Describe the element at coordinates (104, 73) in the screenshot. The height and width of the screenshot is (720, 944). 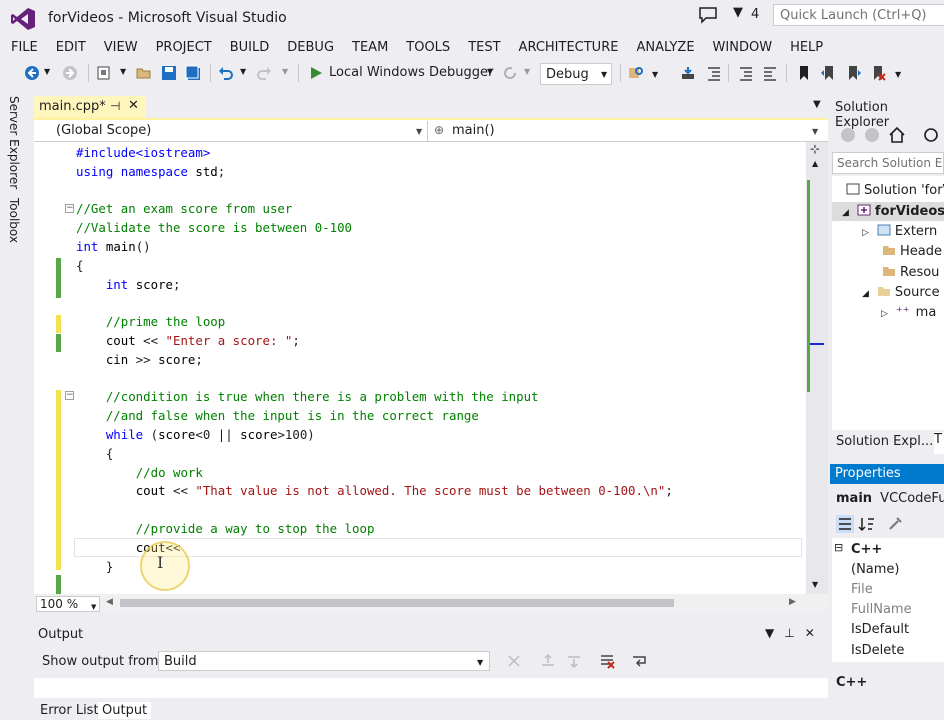
I see `new-project-icon` at that location.